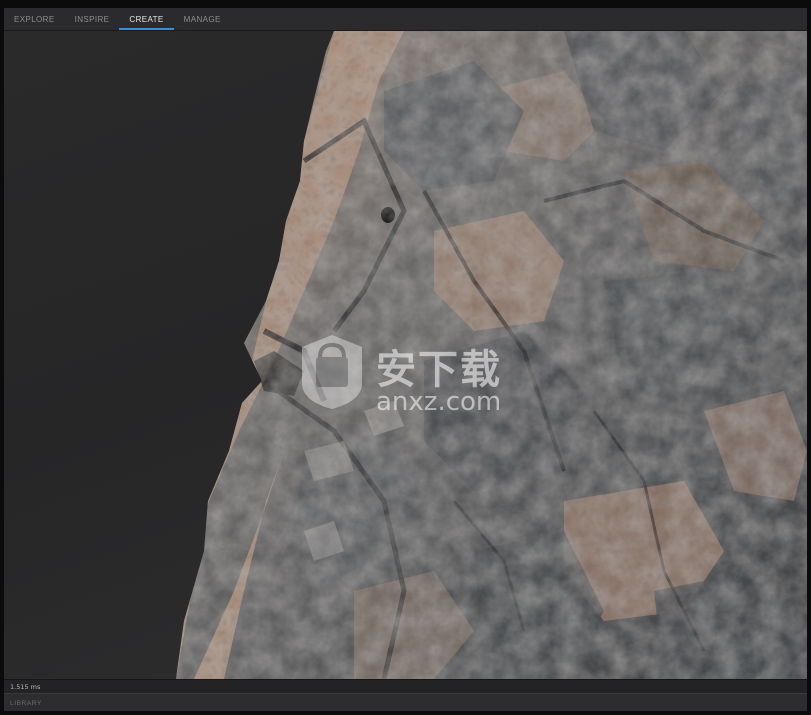 The width and height of the screenshot is (811, 715). What do you see at coordinates (332, 372) in the screenshot?
I see `shield-bag-icon` at bounding box center [332, 372].